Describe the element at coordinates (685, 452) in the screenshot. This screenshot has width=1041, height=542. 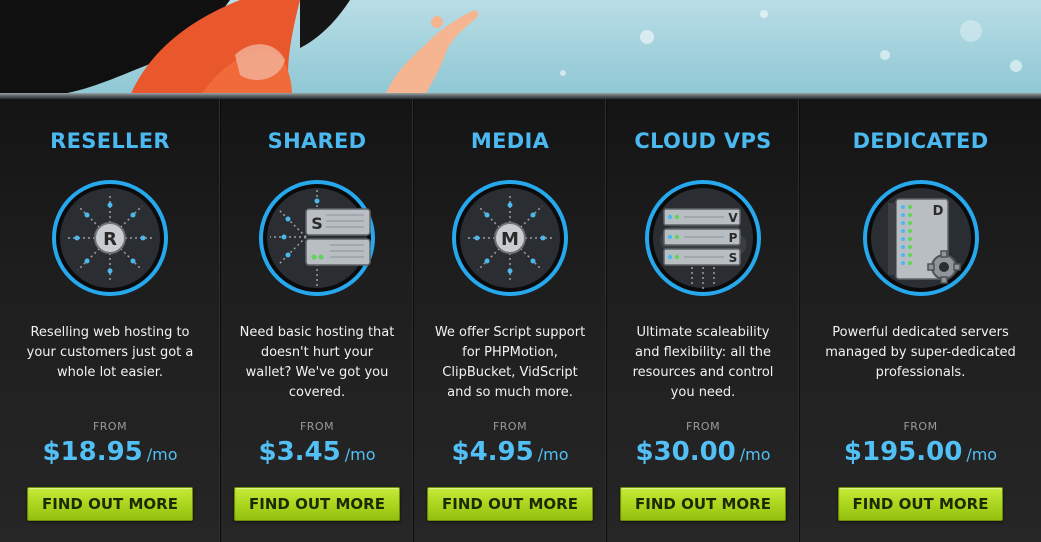
I see `price-amount: $30.00` at that location.